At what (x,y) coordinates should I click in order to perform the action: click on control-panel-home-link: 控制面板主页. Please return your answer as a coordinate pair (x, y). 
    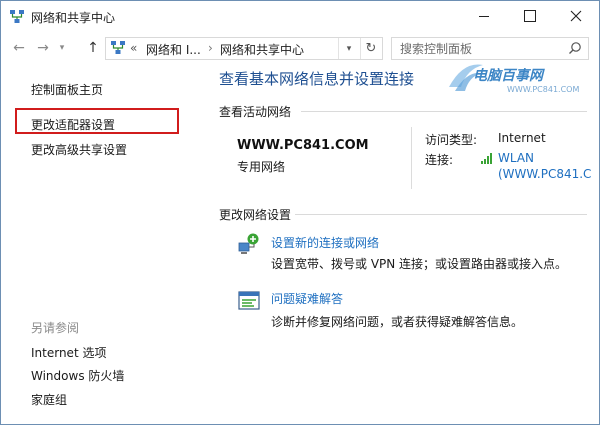
    Looking at the image, I should click on (67, 89).